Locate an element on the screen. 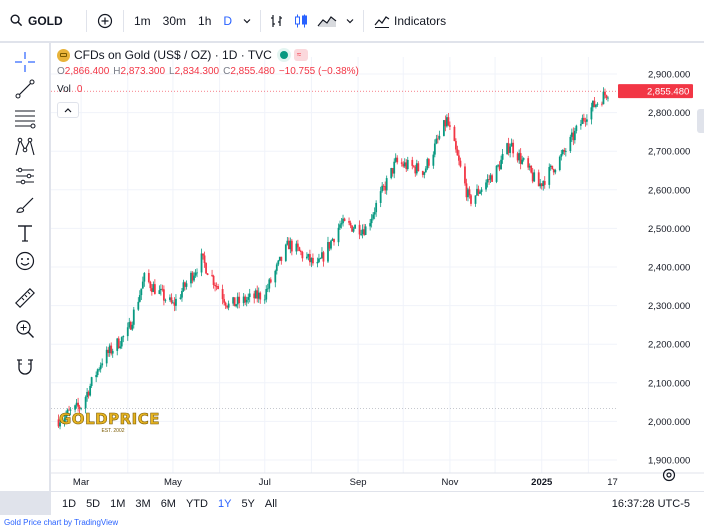 The image size is (704, 530). magnet-tool is located at coordinates (25, 367).